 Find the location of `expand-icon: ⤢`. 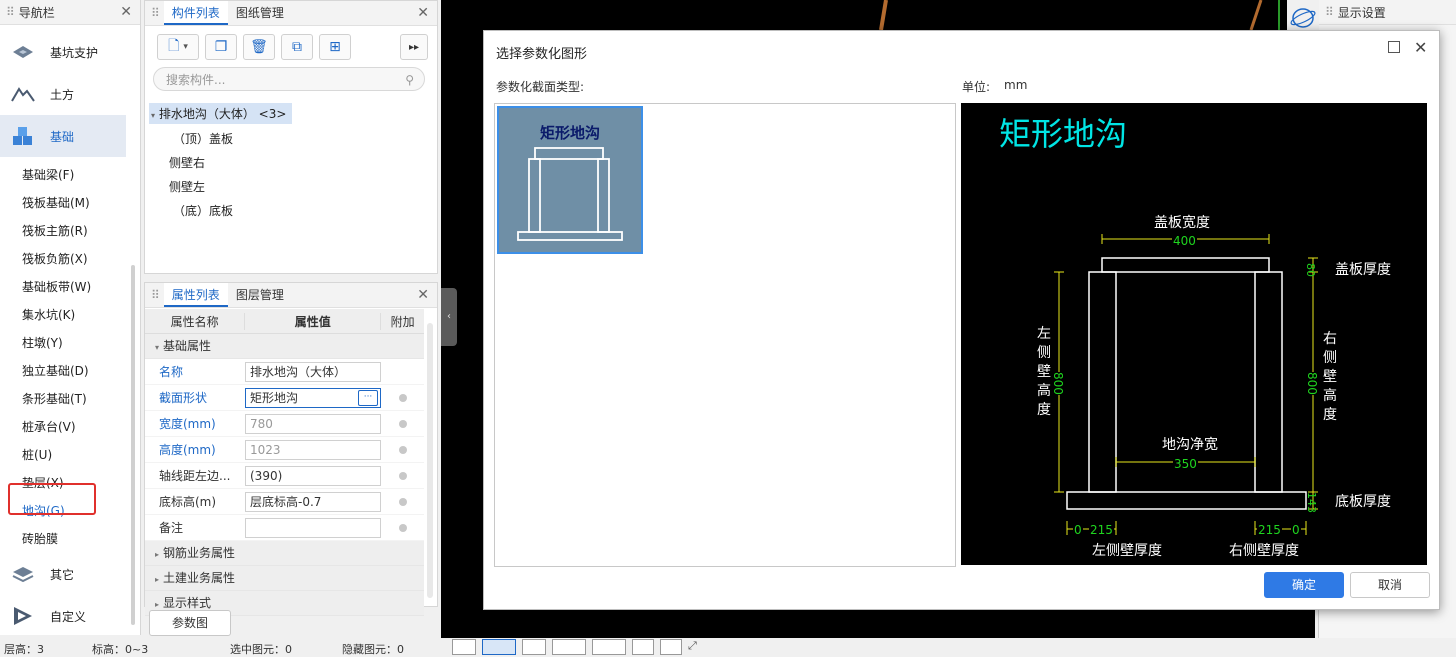

expand-icon: ⤢ is located at coordinates (695, 646).